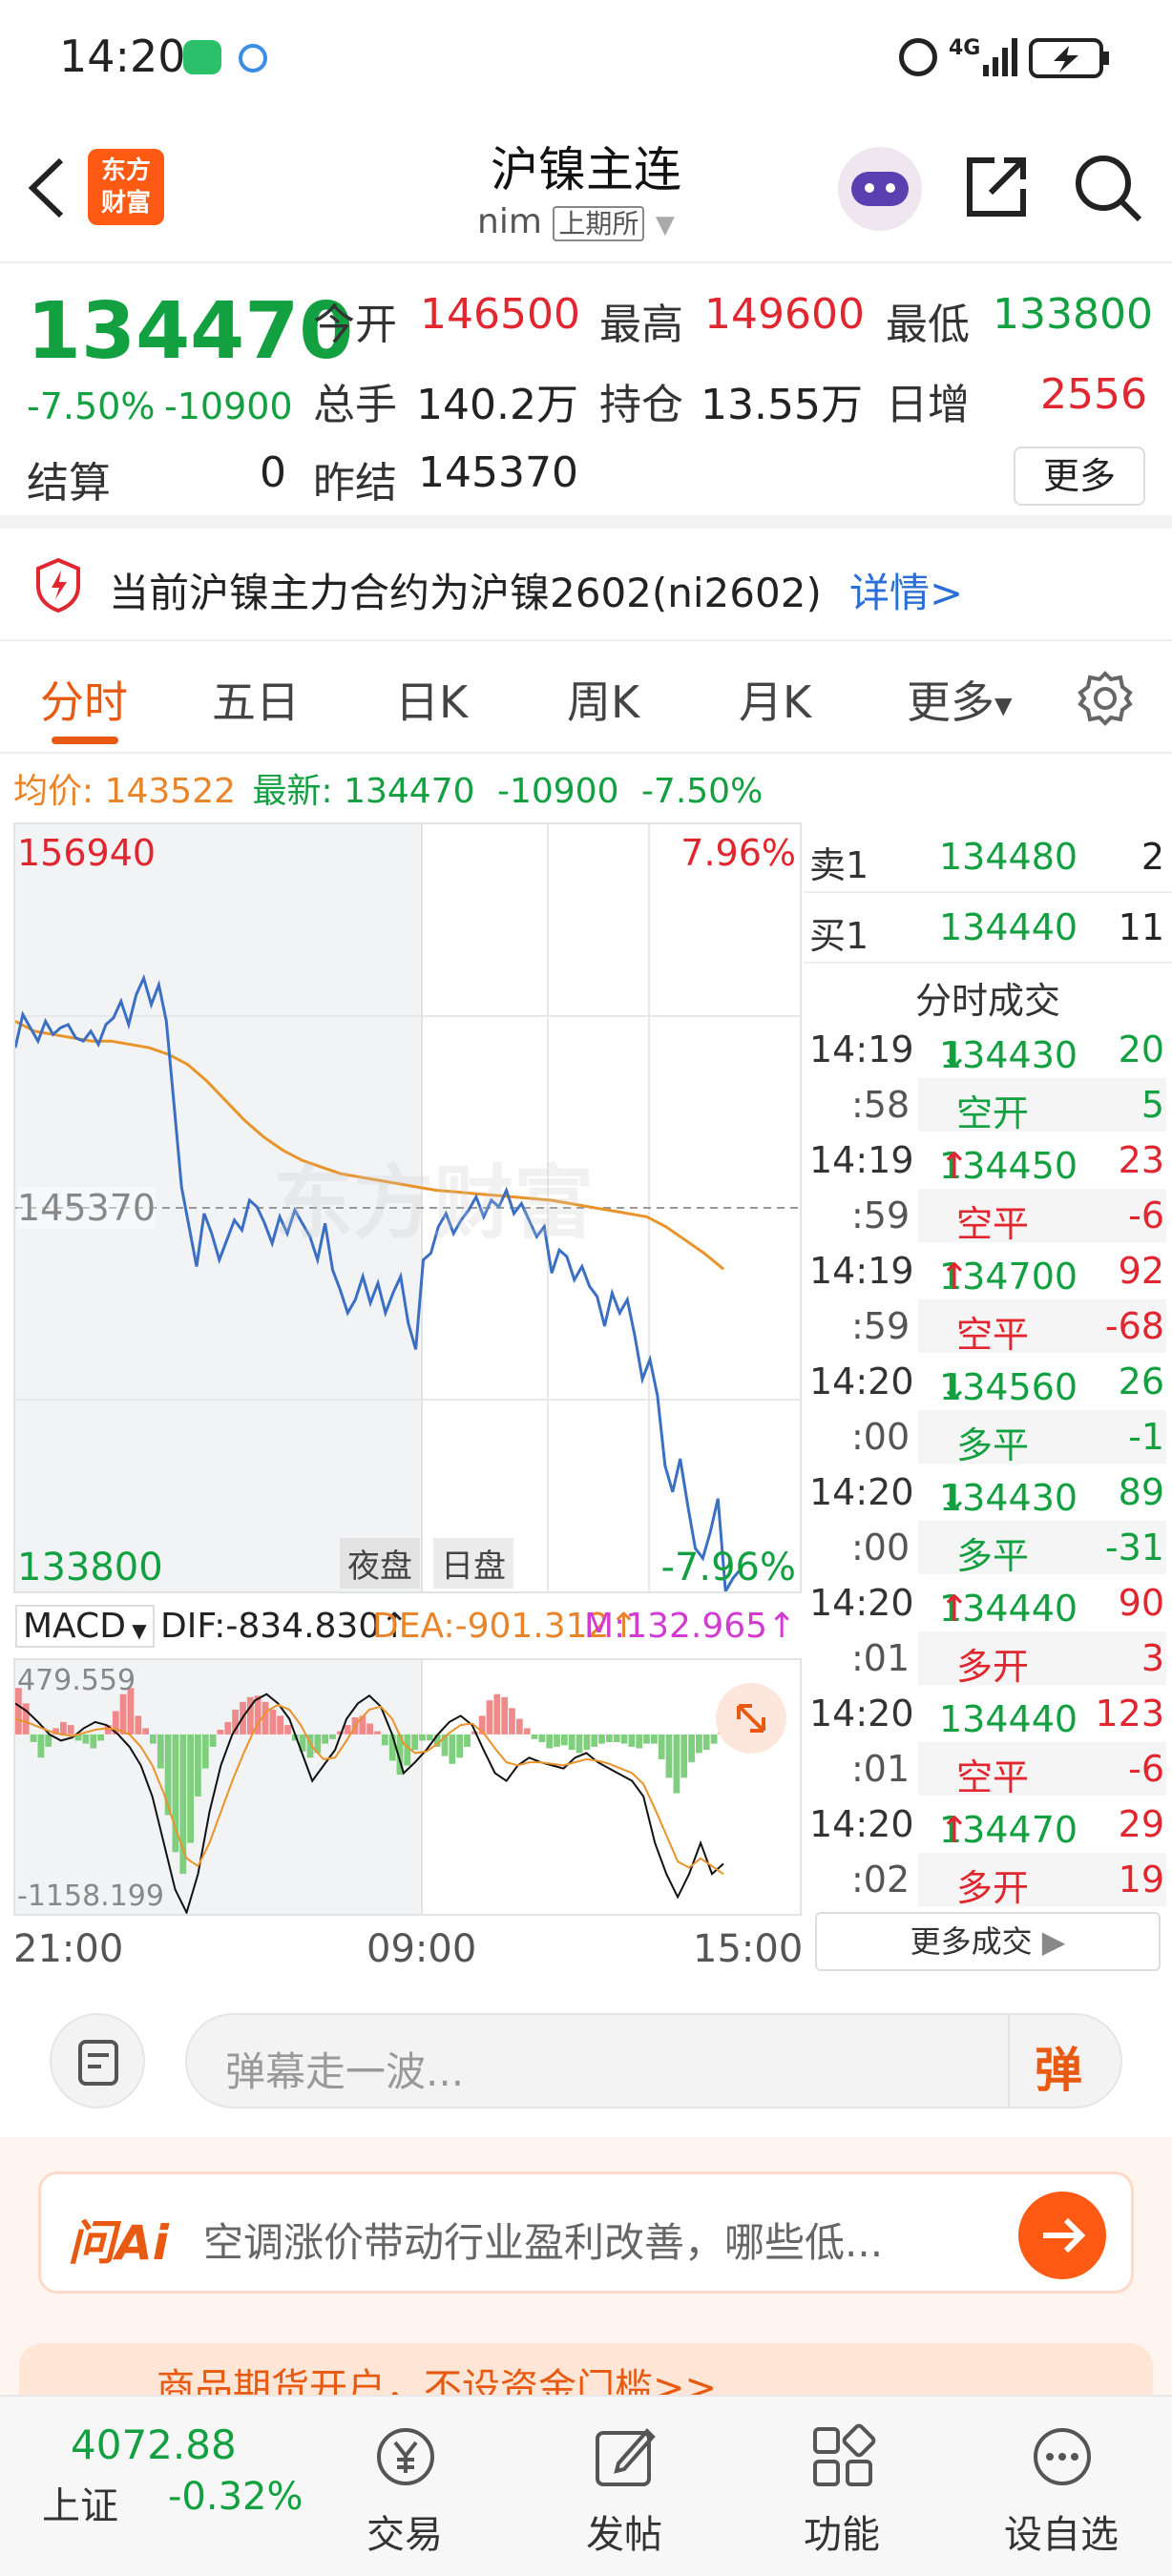 The width and height of the screenshot is (1172, 2576). What do you see at coordinates (235, 2497) in the screenshot?
I see `index-change: -0.32%` at bounding box center [235, 2497].